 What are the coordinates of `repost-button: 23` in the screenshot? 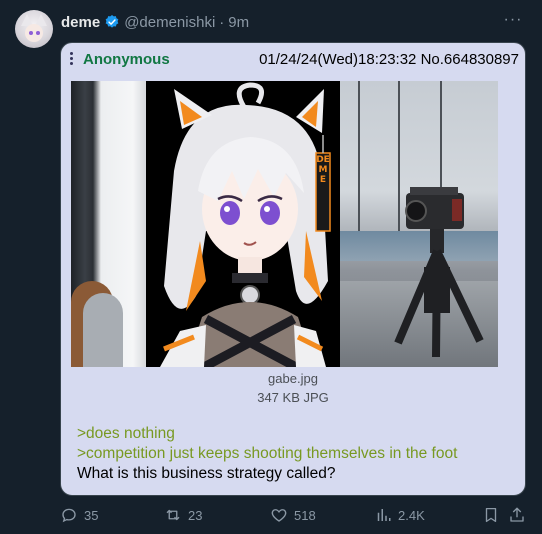 It's located at (183, 515).